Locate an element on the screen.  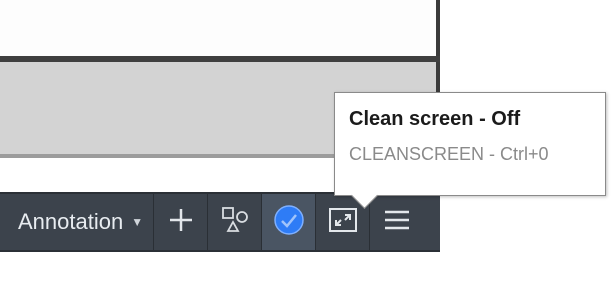
plus-icon is located at coordinates (181, 222).